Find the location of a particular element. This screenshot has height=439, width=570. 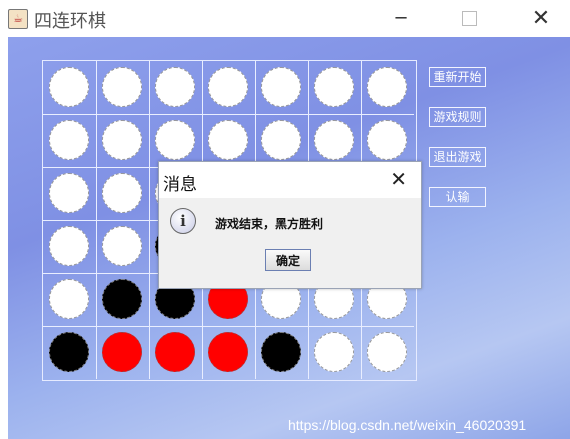

java-app-icon: ☕ is located at coordinates (18, 19).